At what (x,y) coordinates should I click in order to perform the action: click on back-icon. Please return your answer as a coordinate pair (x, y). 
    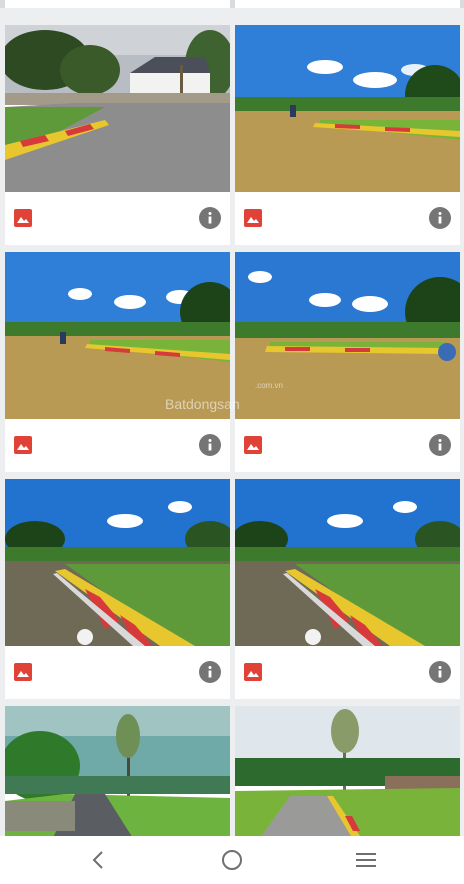
    Looking at the image, I should click on (97, 860).